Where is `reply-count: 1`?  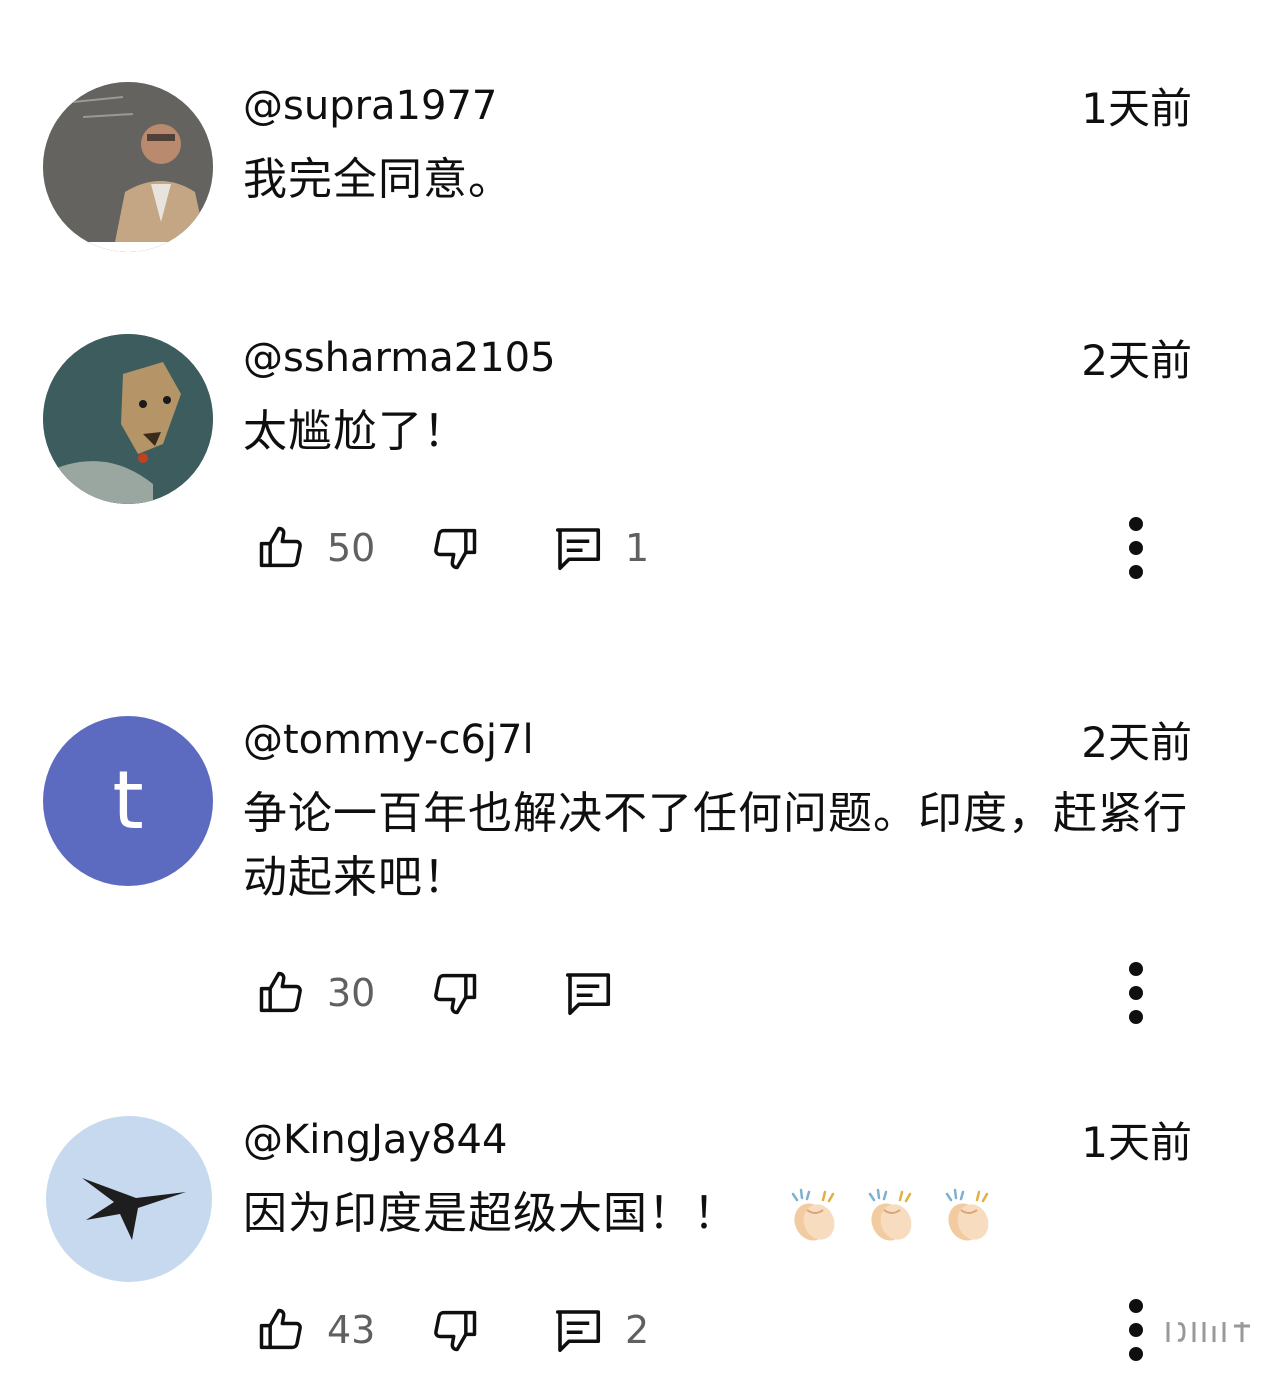
reply-count: 1 is located at coordinates (637, 548).